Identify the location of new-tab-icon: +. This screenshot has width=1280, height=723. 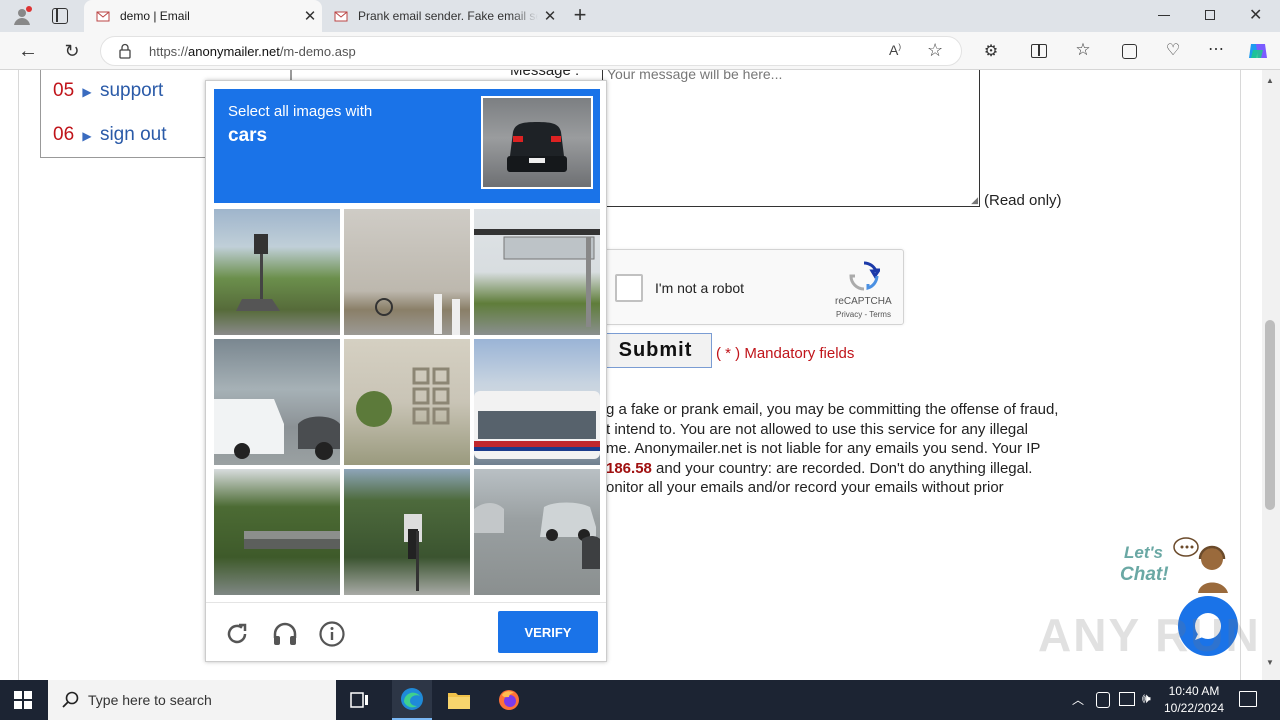
(580, 16).